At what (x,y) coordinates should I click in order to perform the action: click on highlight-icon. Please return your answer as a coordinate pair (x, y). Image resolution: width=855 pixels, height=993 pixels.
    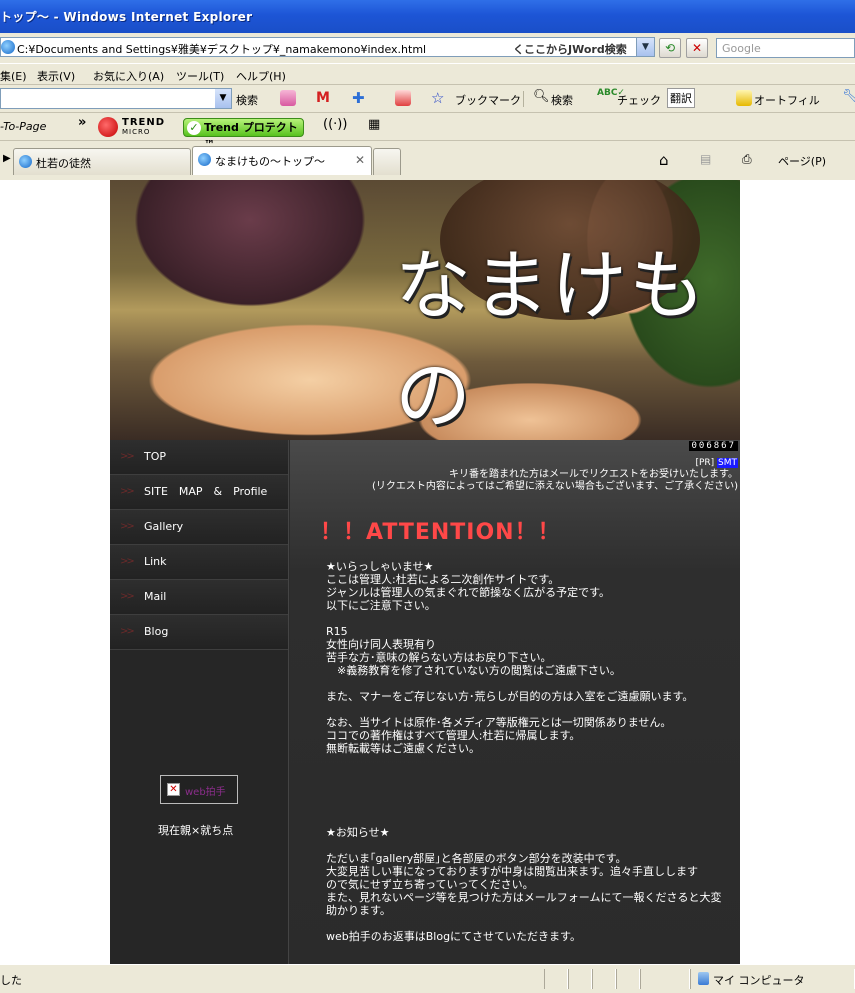
    Looking at the image, I should click on (288, 98).